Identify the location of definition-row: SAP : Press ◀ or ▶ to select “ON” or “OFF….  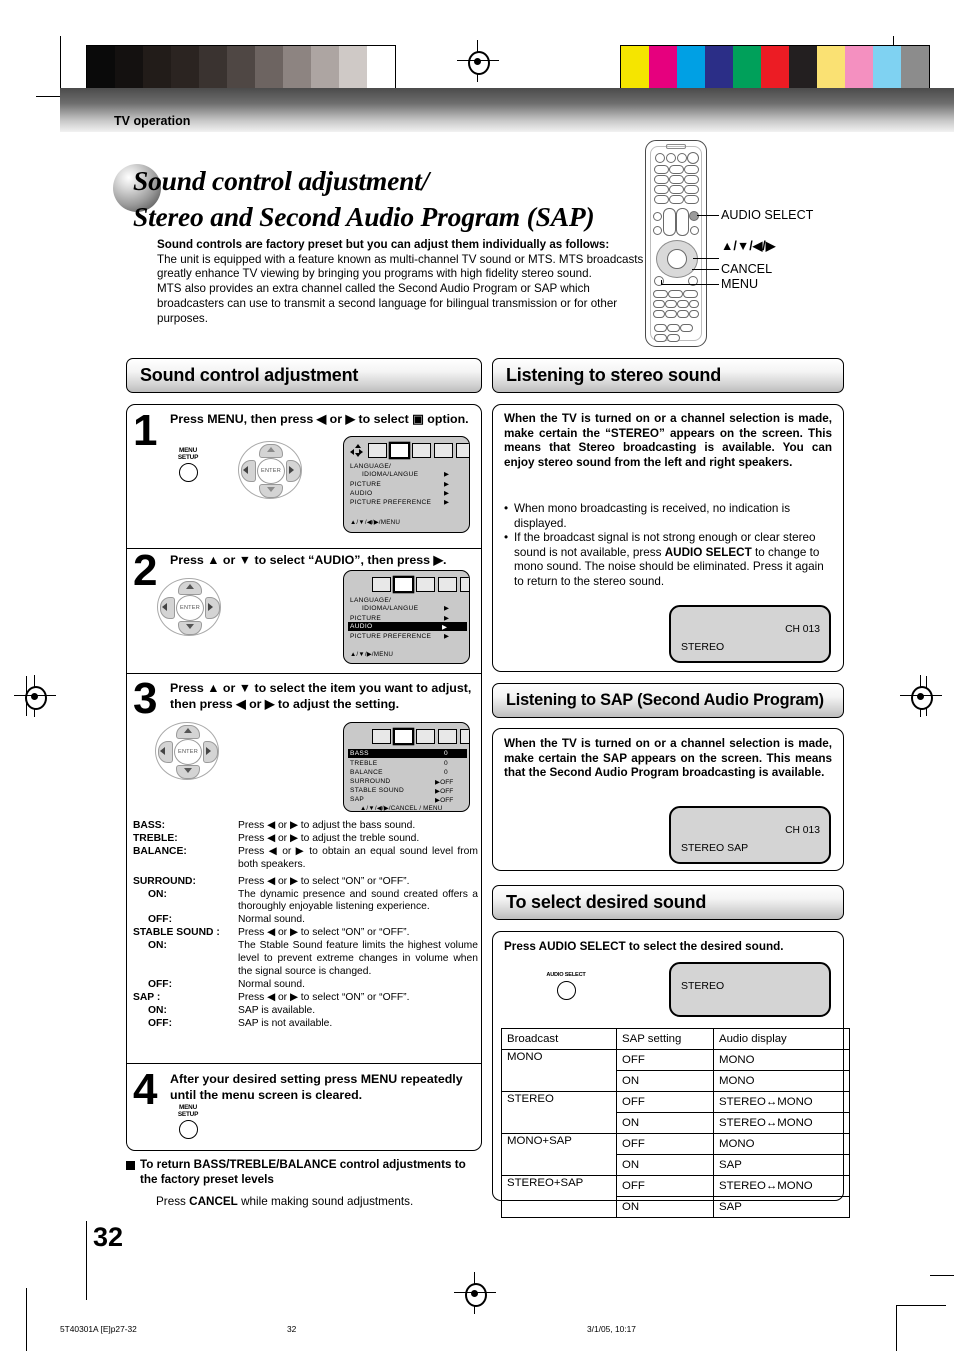
(305, 998).